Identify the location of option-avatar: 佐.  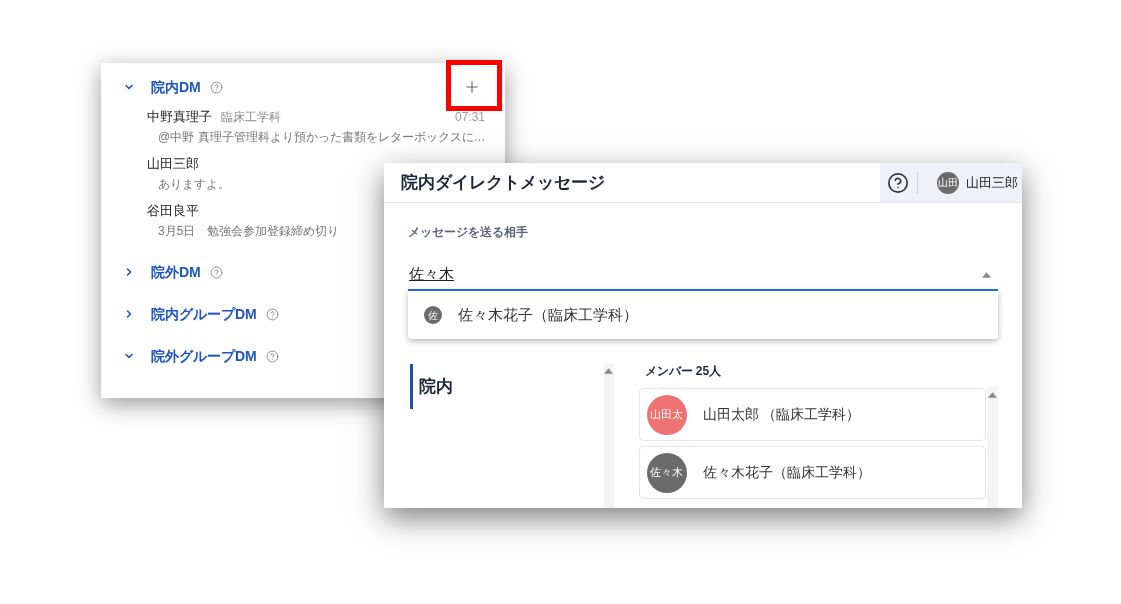
(433, 315).